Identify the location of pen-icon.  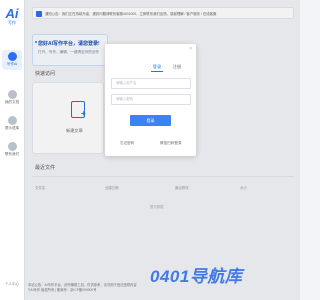
(12, 56).